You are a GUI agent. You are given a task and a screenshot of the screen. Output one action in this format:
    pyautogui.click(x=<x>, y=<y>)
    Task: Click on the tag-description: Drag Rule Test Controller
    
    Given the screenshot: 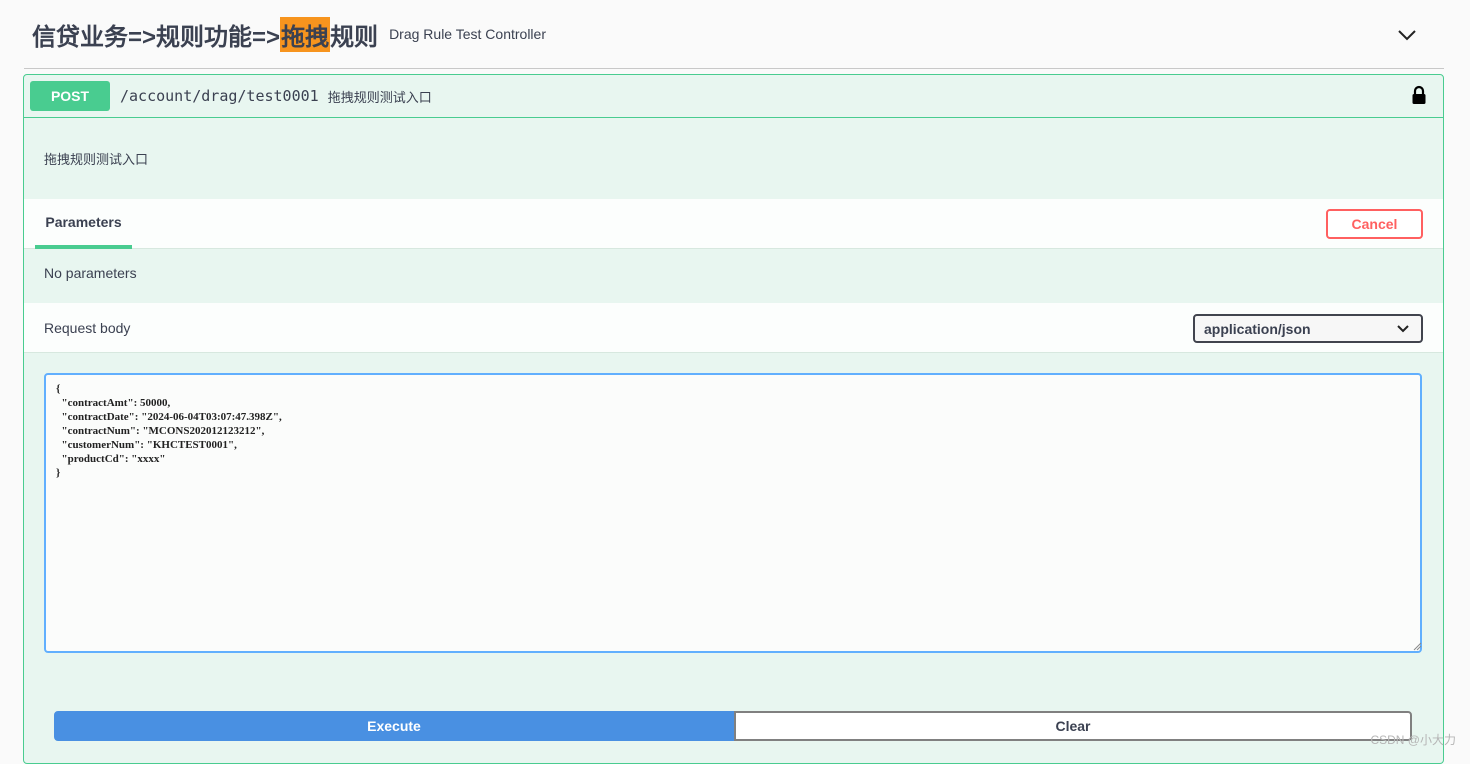 What is the action you would take?
    pyautogui.click(x=467, y=34)
    